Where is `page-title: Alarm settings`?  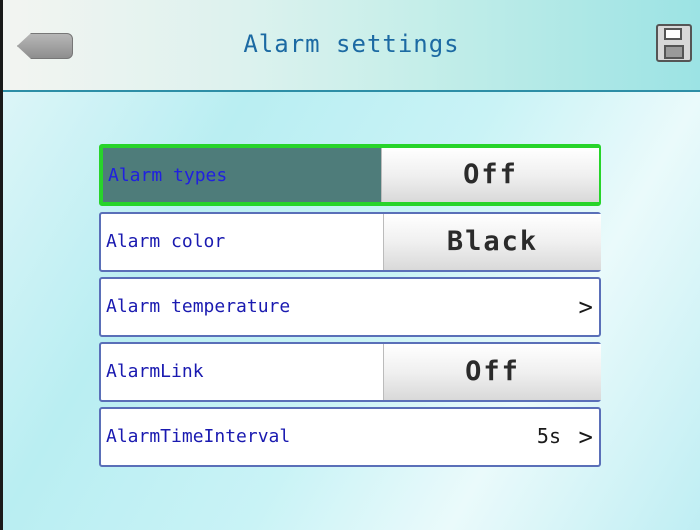
page-title: Alarm settings is located at coordinates (351, 44).